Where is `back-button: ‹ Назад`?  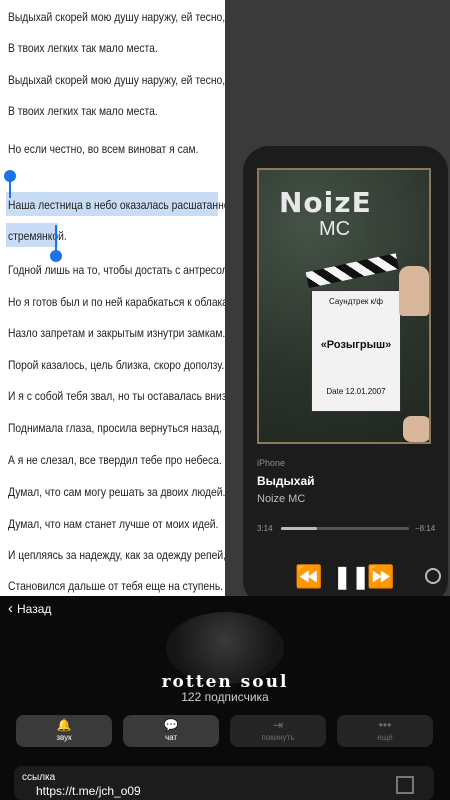
back-button: ‹ Назад is located at coordinates (29, 608).